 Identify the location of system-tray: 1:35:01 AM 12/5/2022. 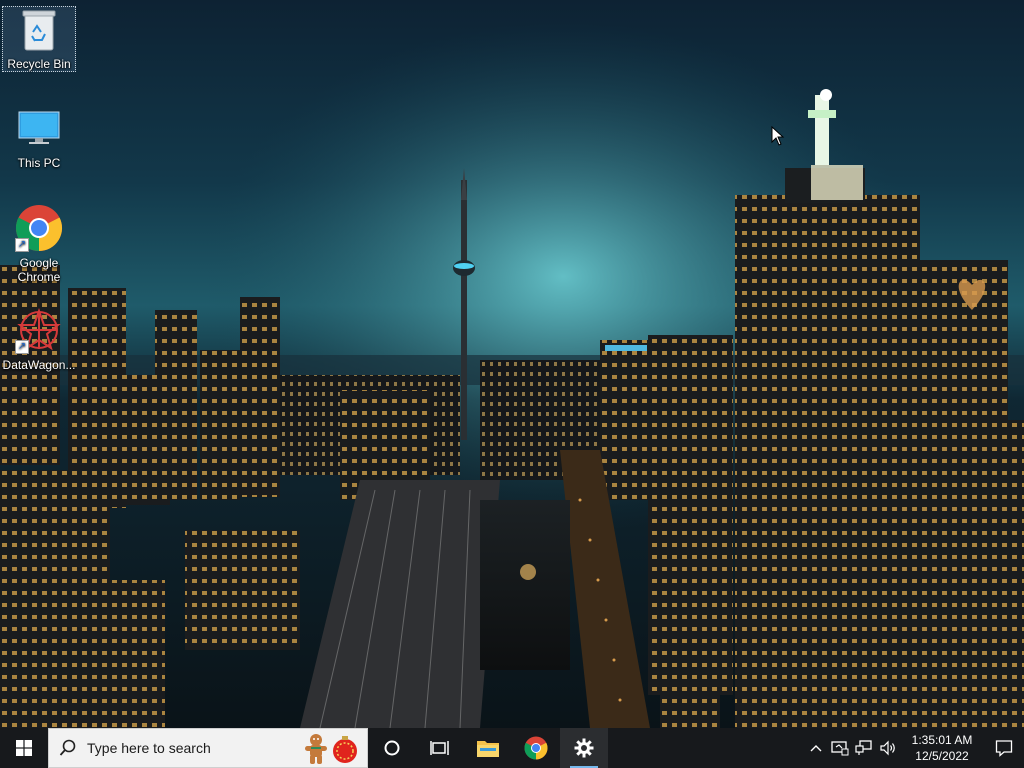
(914, 748).